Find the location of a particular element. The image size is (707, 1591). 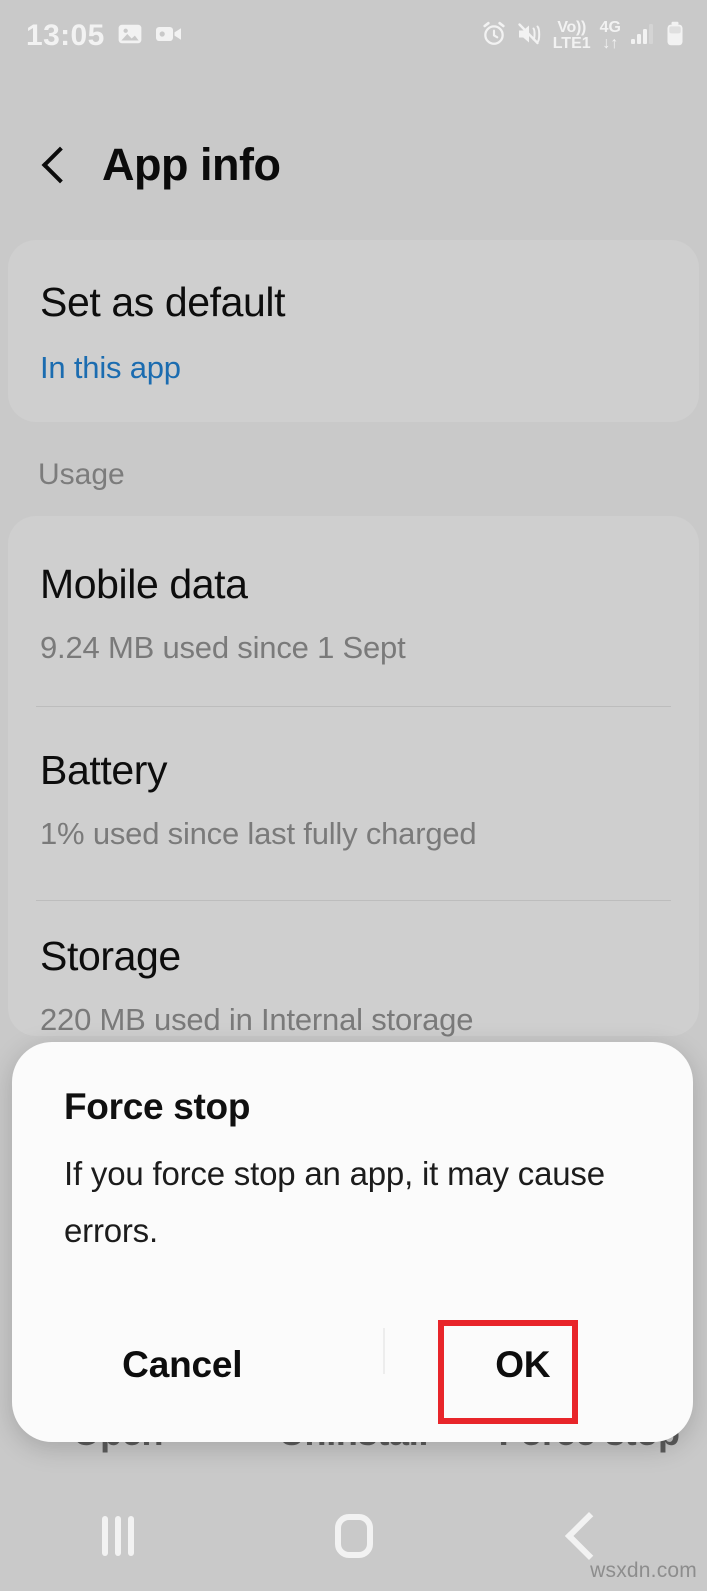

watermark: wsxdn.com is located at coordinates (643, 1570).